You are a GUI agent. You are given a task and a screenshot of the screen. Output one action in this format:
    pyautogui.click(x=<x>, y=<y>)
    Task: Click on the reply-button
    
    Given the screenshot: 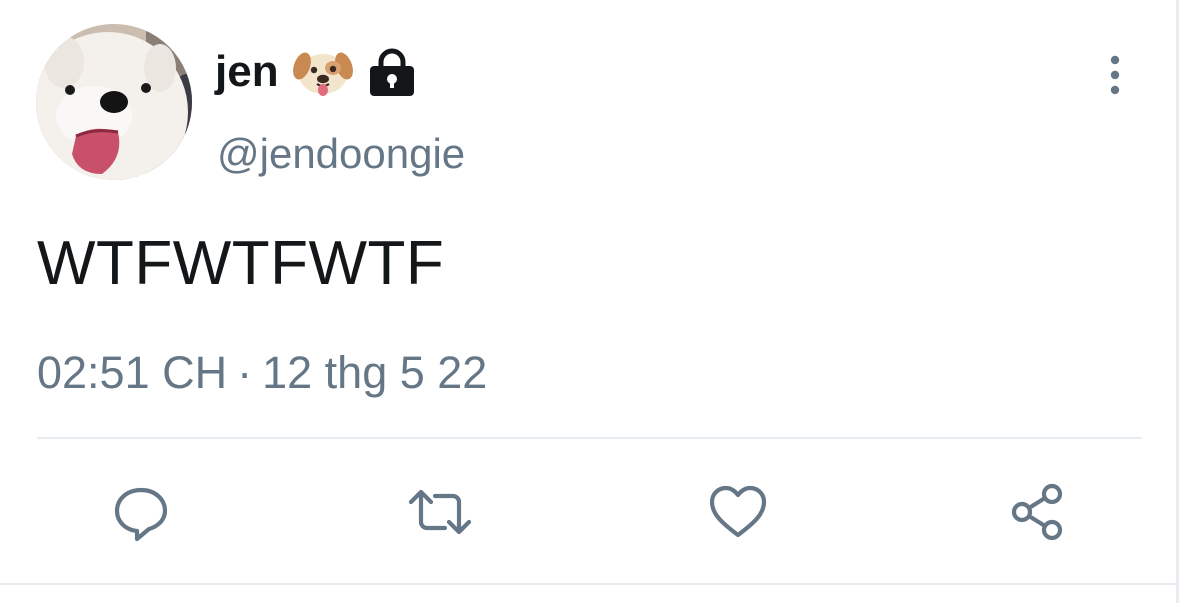 What is the action you would take?
    pyautogui.click(x=141, y=512)
    